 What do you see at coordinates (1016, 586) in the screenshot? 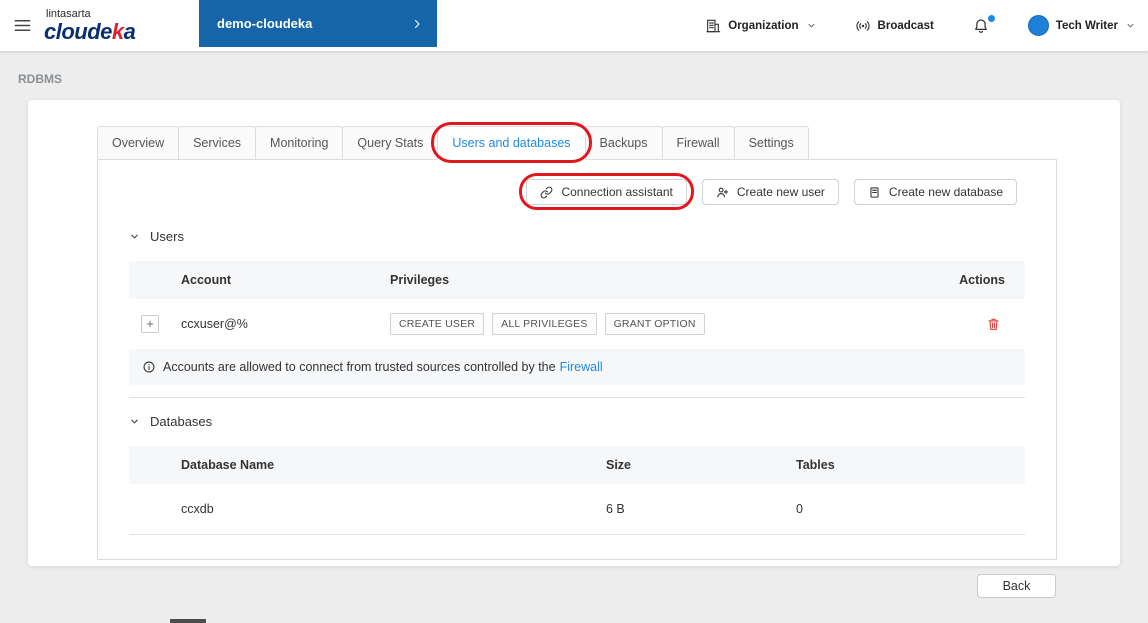
I see `back-button: Back` at bounding box center [1016, 586].